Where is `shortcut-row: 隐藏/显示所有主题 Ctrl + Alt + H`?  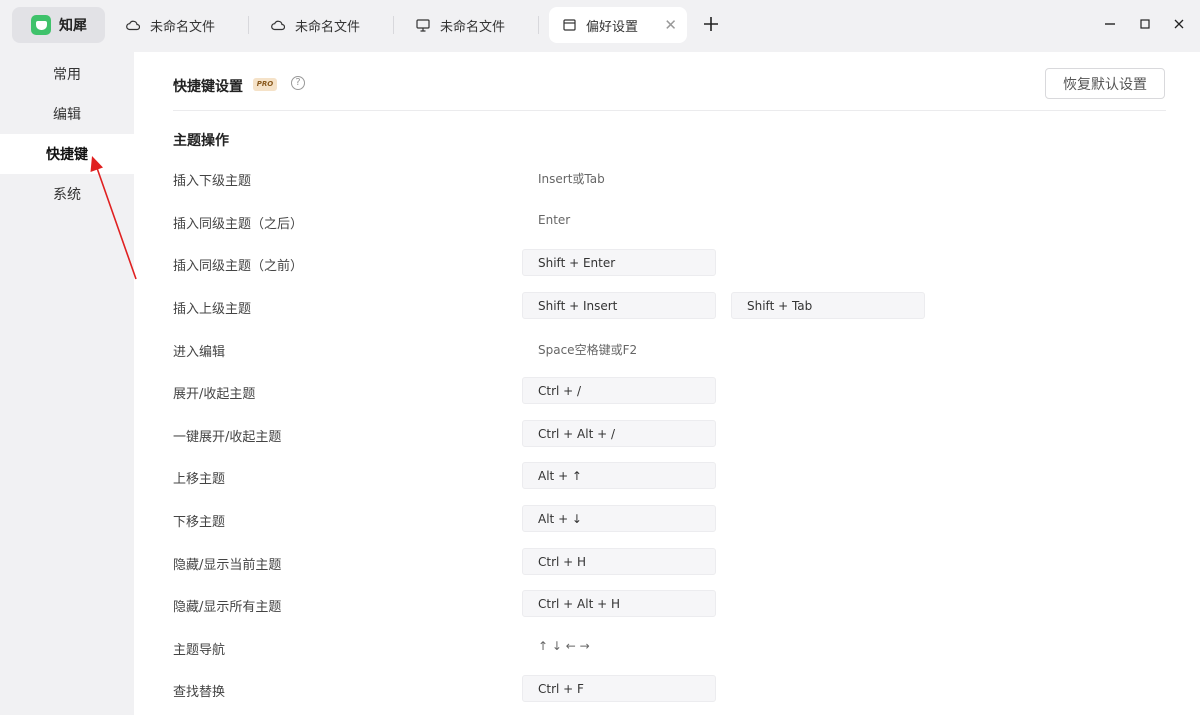 shortcut-row: 隐藏/显示所有主题 Ctrl + Alt + H is located at coordinates (667, 604).